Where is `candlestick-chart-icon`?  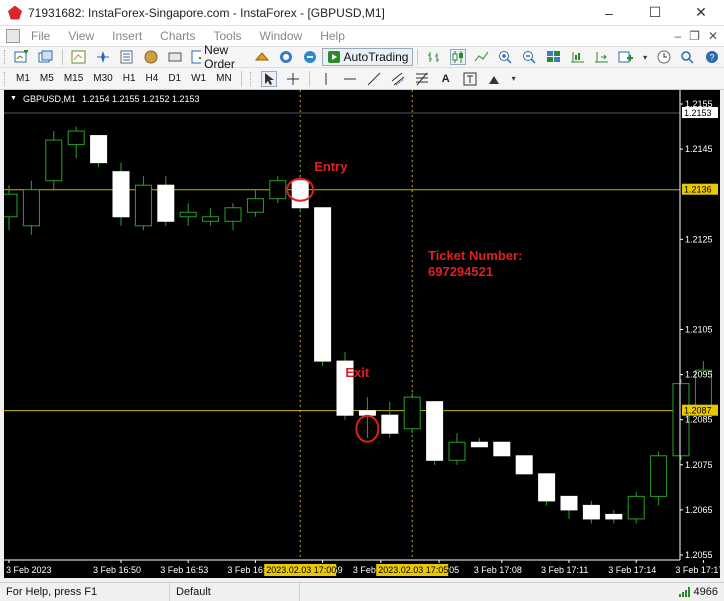
candlestick-chart-icon is located at coordinates (458, 57).